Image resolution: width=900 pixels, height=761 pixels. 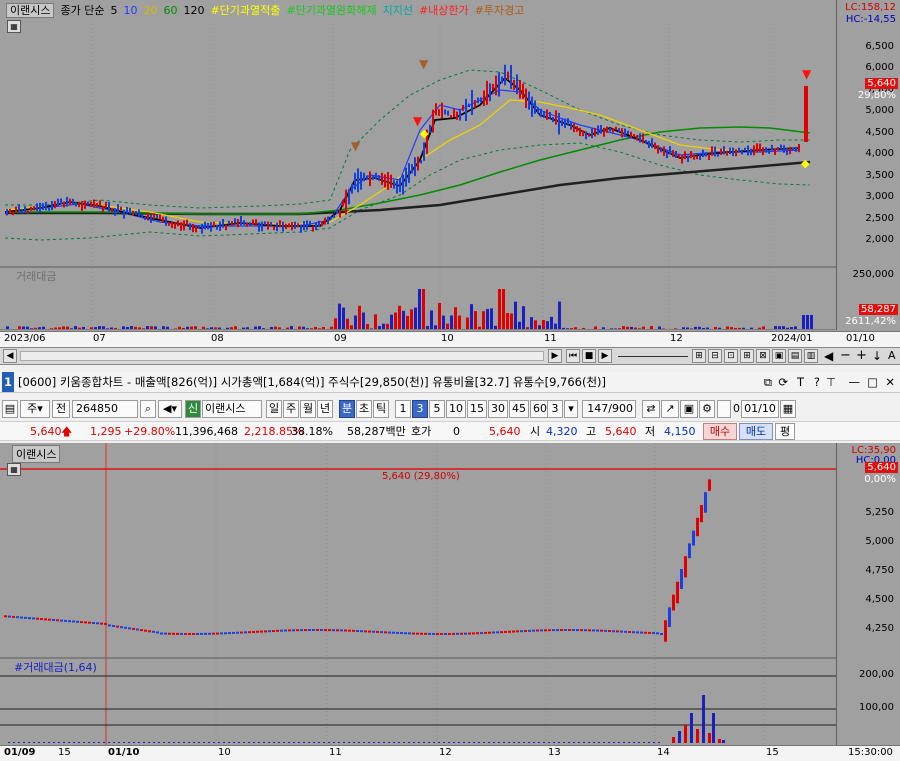 I want to click on scroll-track, so click(x=282, y=356).